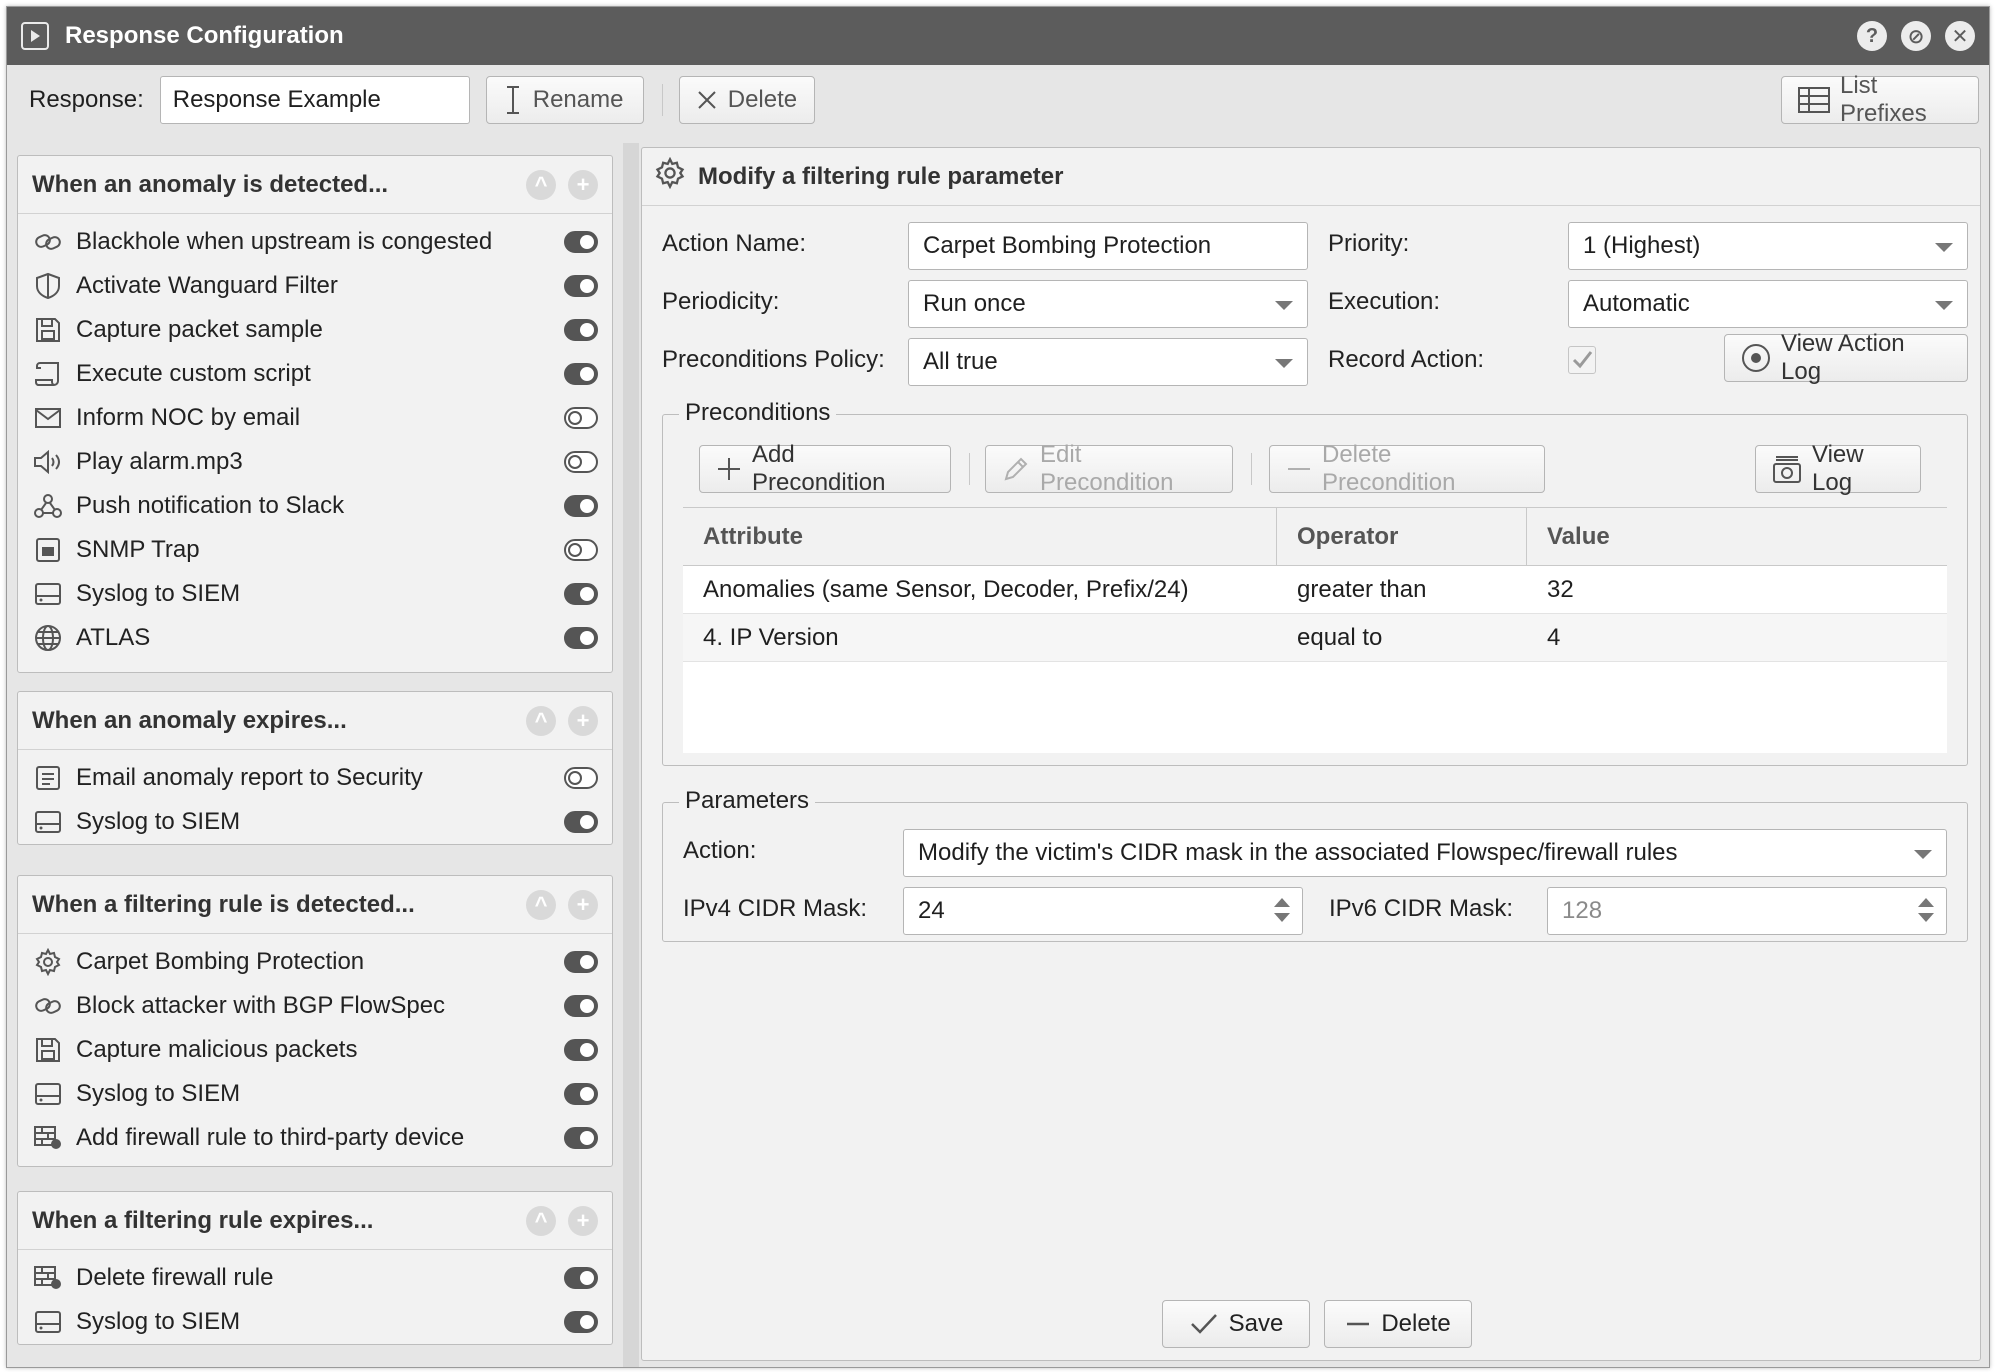  Describe the element at coordinates (1108, 304) in the screenshot. I see `periodicity-select: Run once` at that location.